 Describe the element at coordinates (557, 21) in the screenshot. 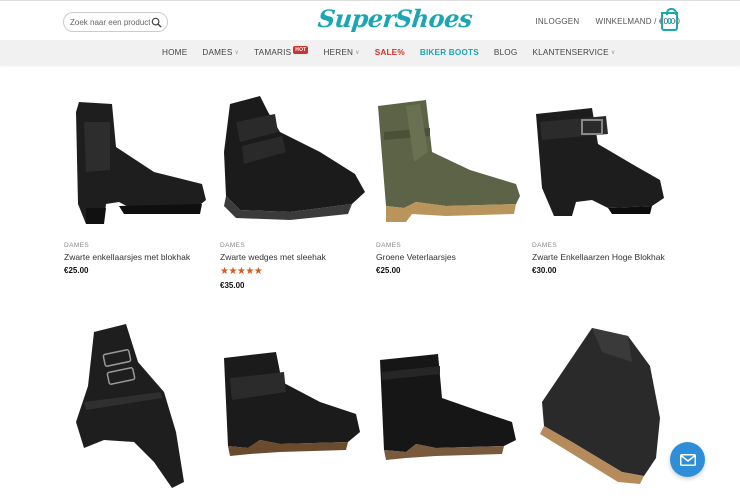

I see `login-link: INLOGGEN` at that location.